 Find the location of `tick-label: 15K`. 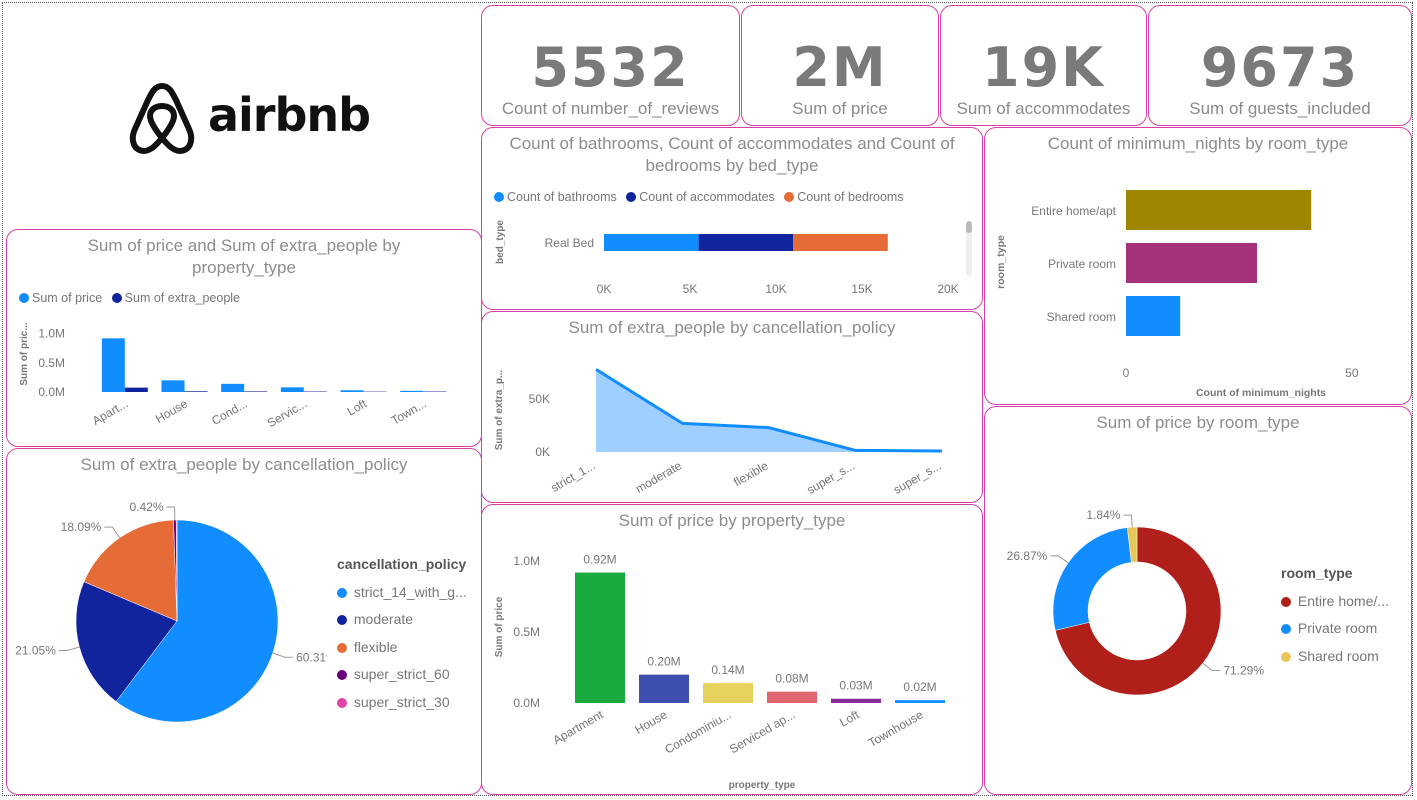

tick-label: 15K is located at coordinates (861, 289).